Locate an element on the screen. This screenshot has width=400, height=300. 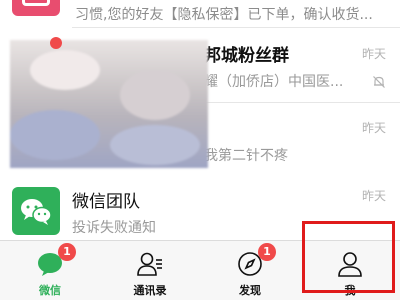
unread-dot is located at coordinates (56, 43).